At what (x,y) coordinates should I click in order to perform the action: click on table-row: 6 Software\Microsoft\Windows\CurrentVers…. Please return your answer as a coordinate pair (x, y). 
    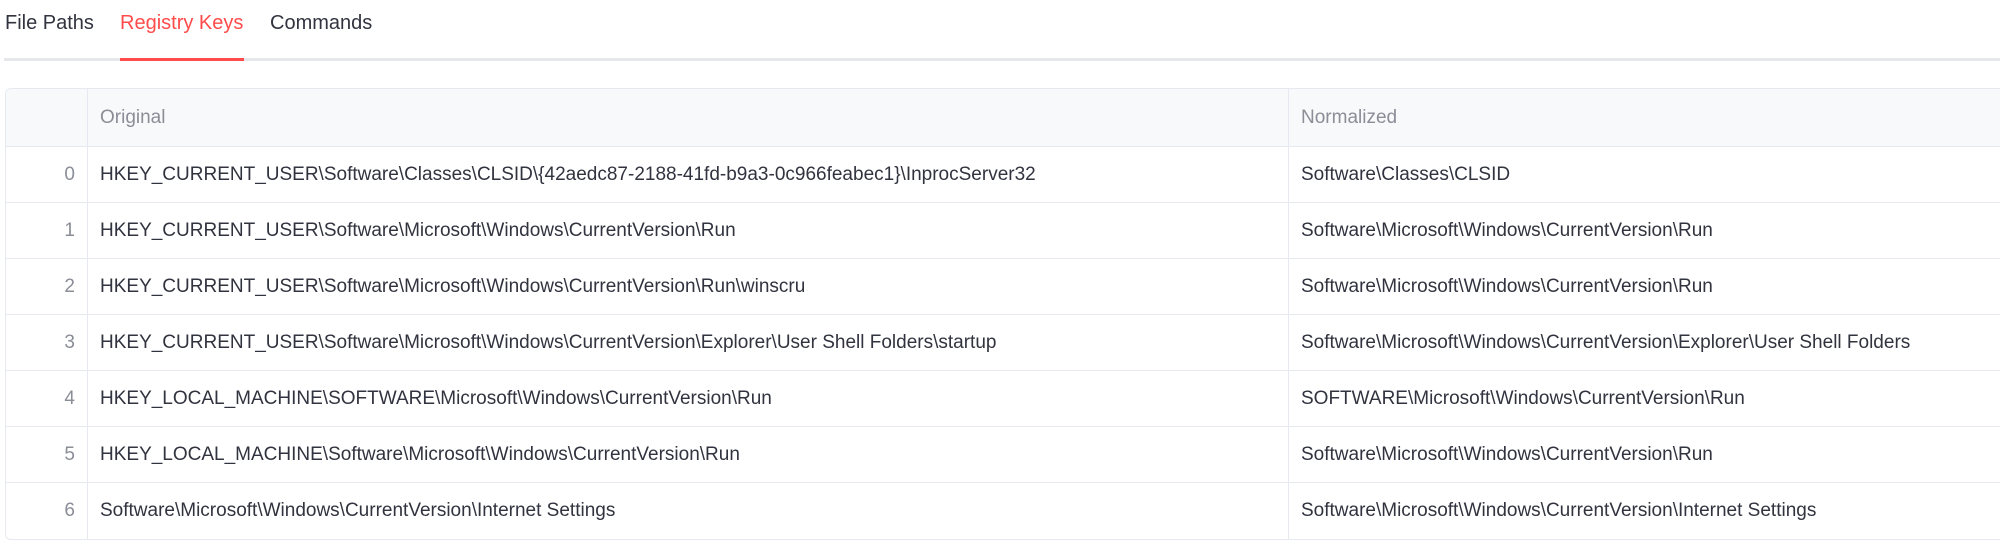
    Looking at the image, I should click on (1003, 511).